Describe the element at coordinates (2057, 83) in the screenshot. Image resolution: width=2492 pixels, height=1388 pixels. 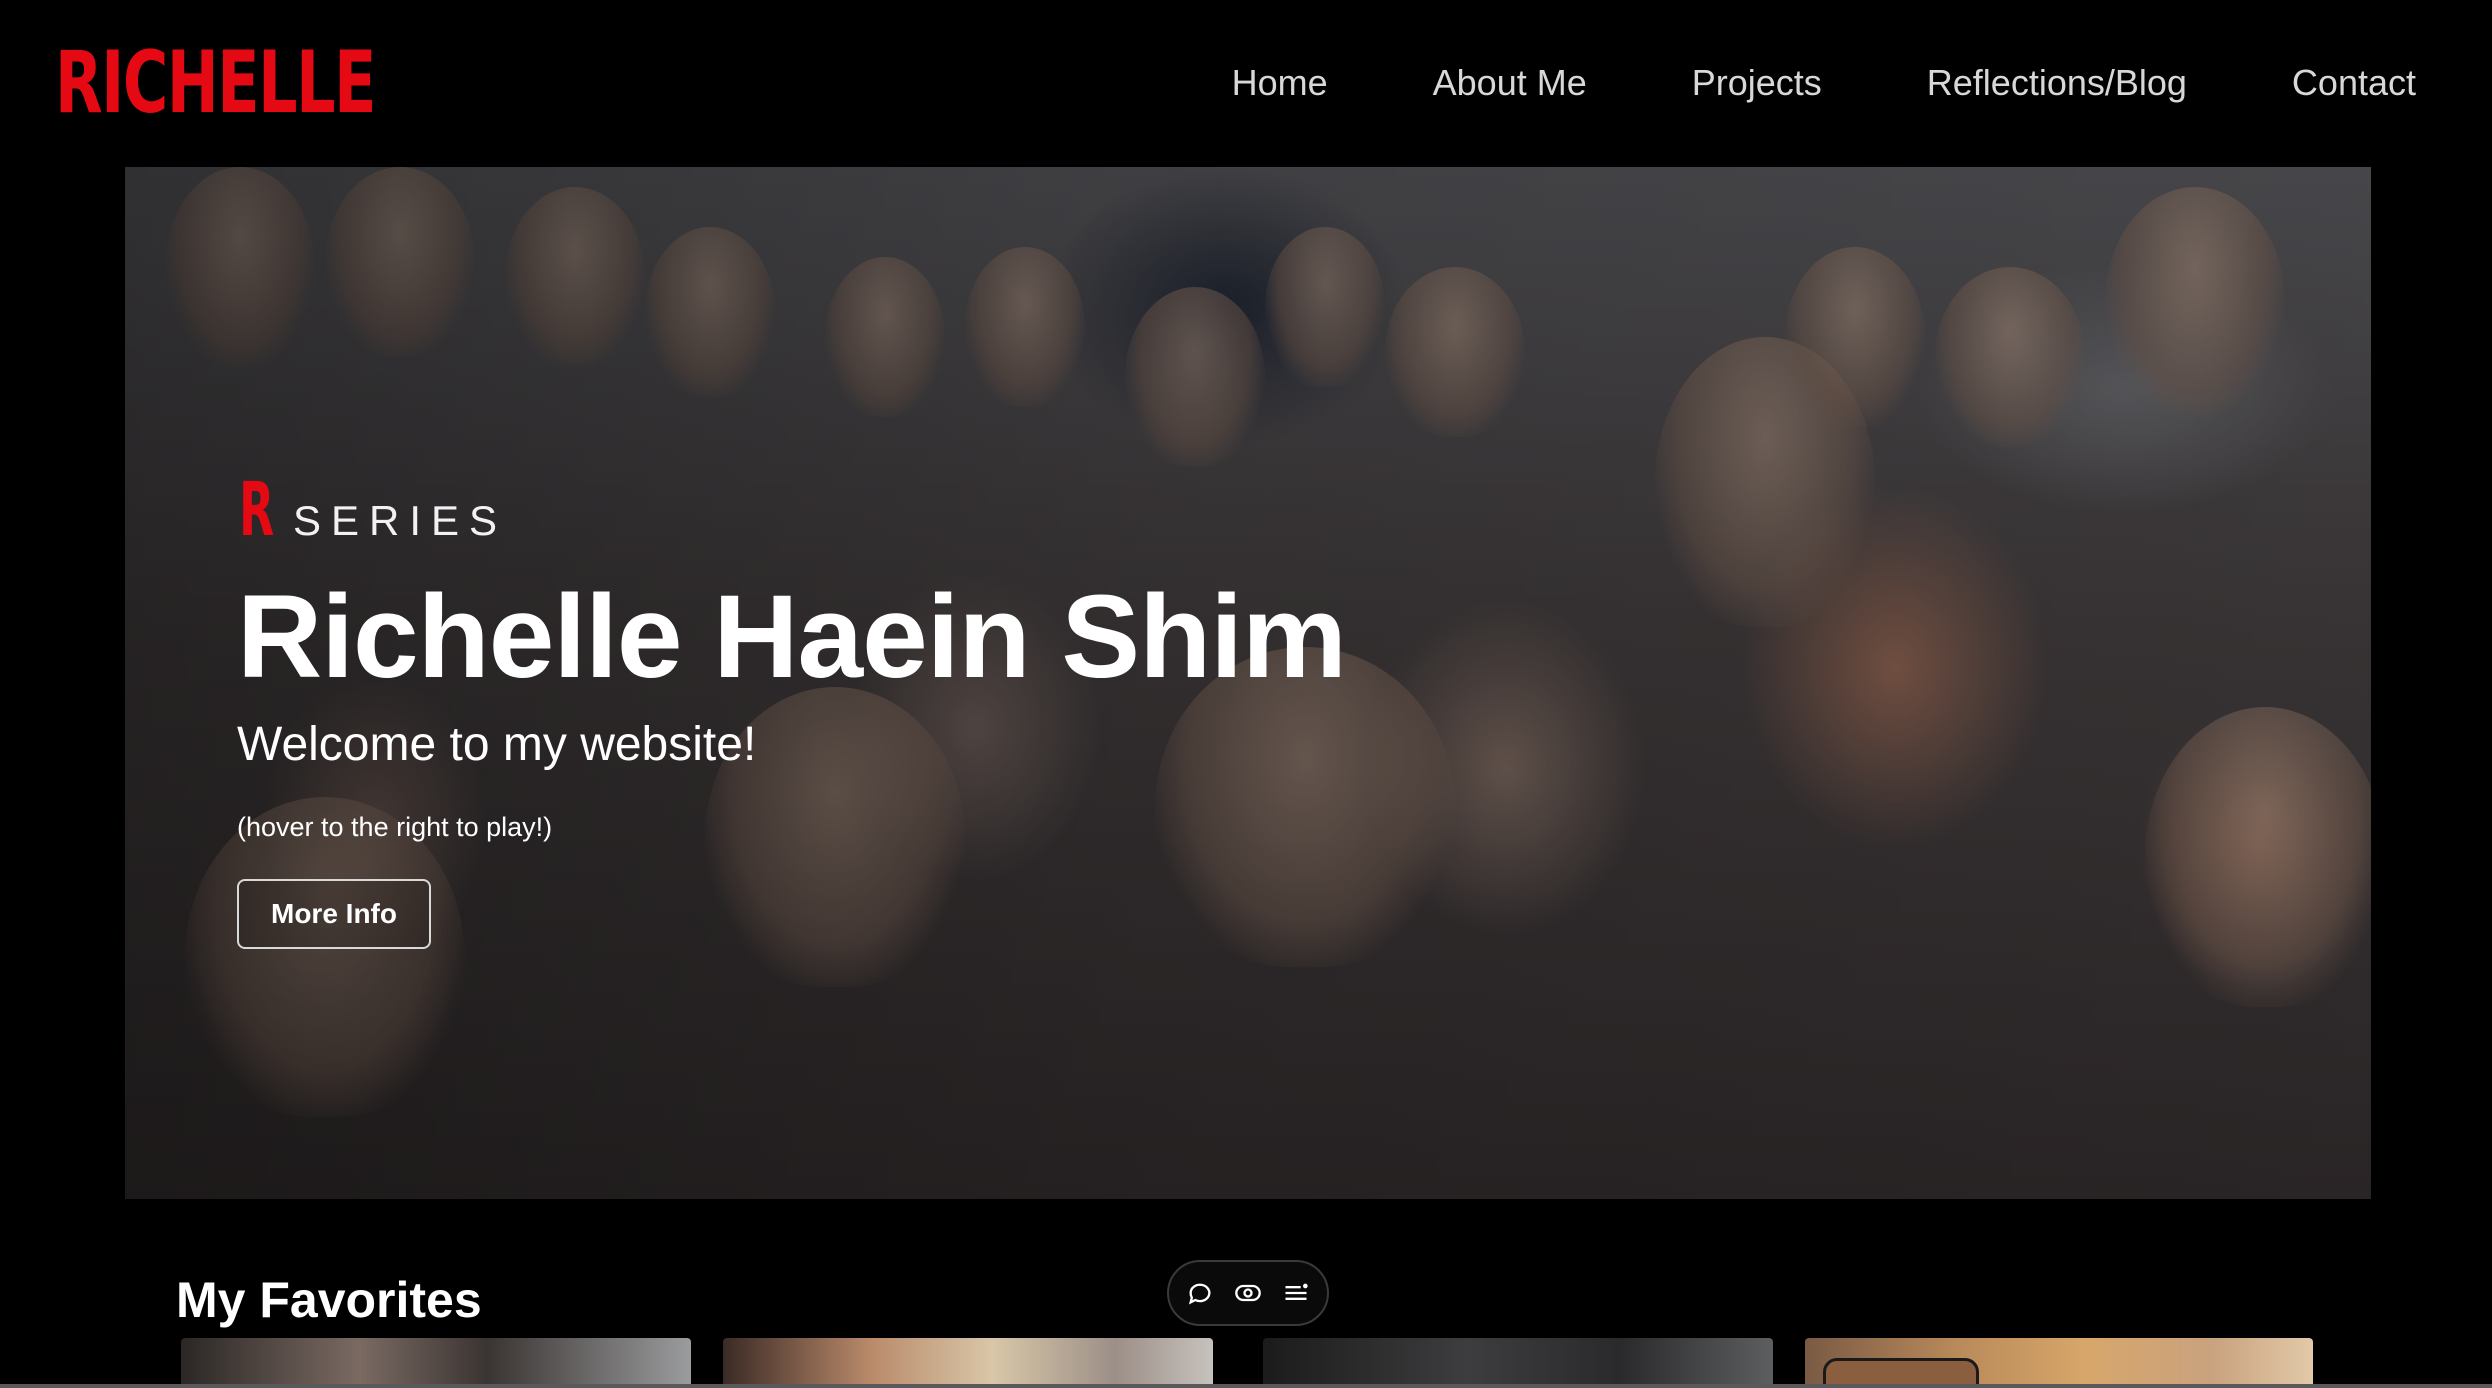
I see `nav-reflections-blog: Reflections/Blog` at that location.